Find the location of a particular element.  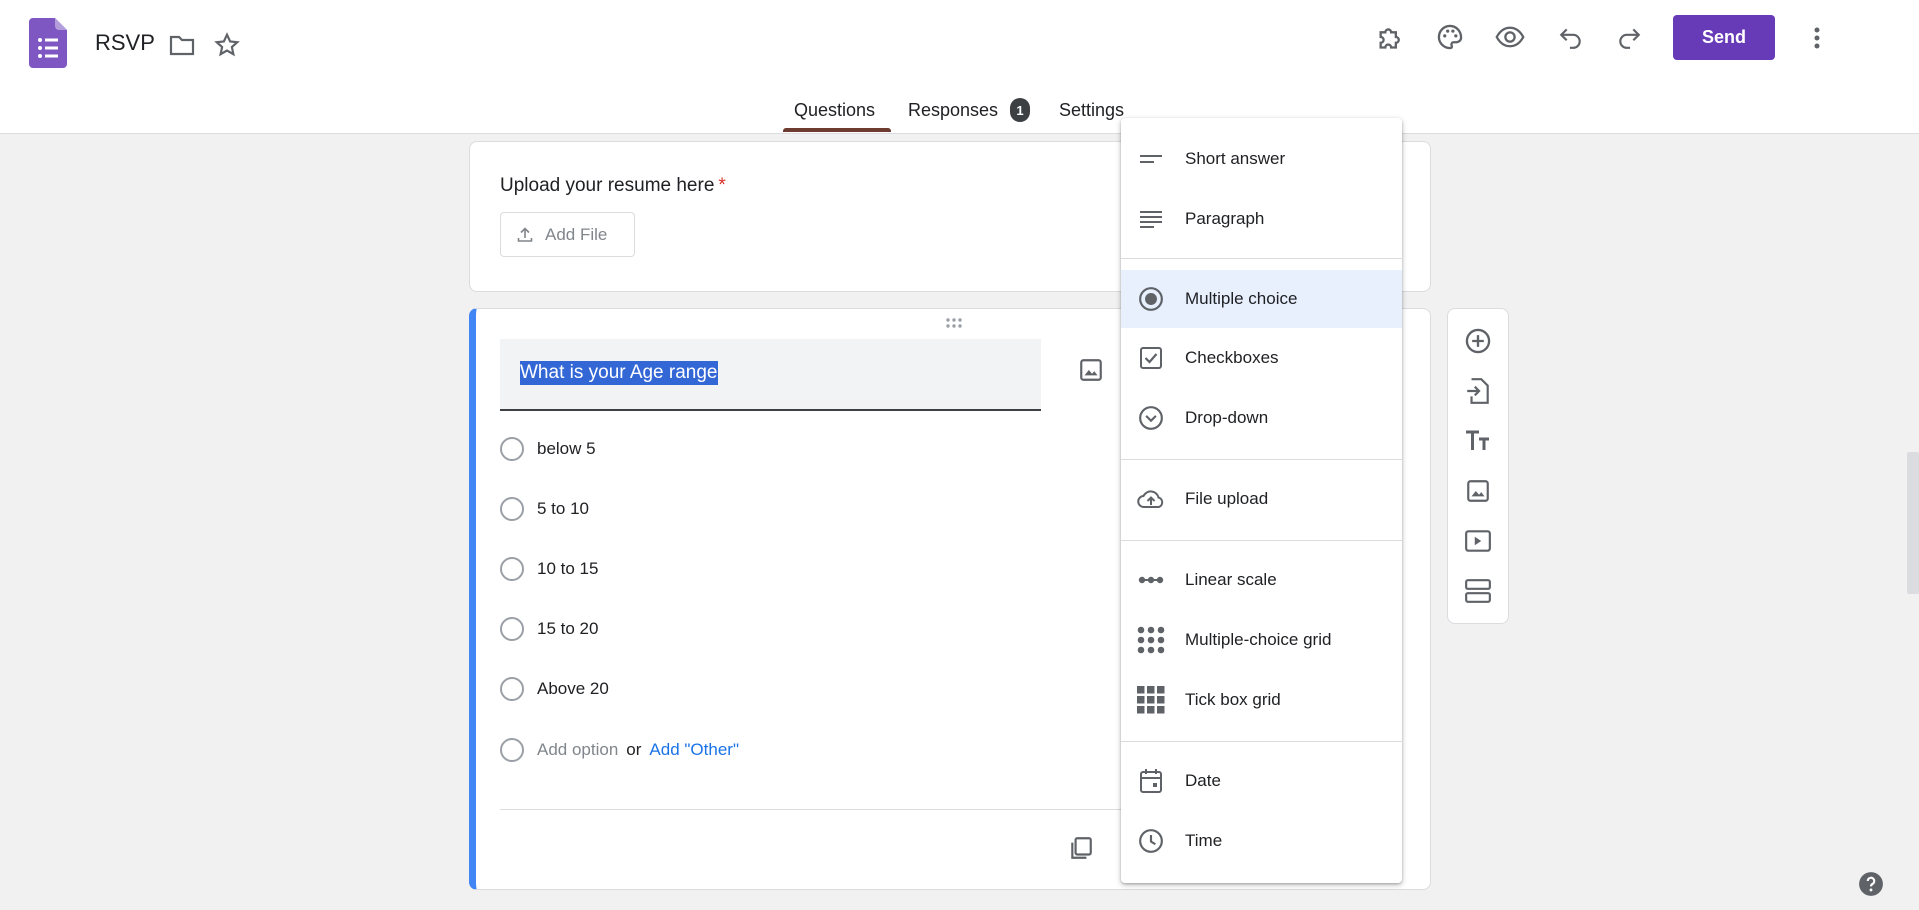

add-file-button: Add File is located at coordinates (567, 234).